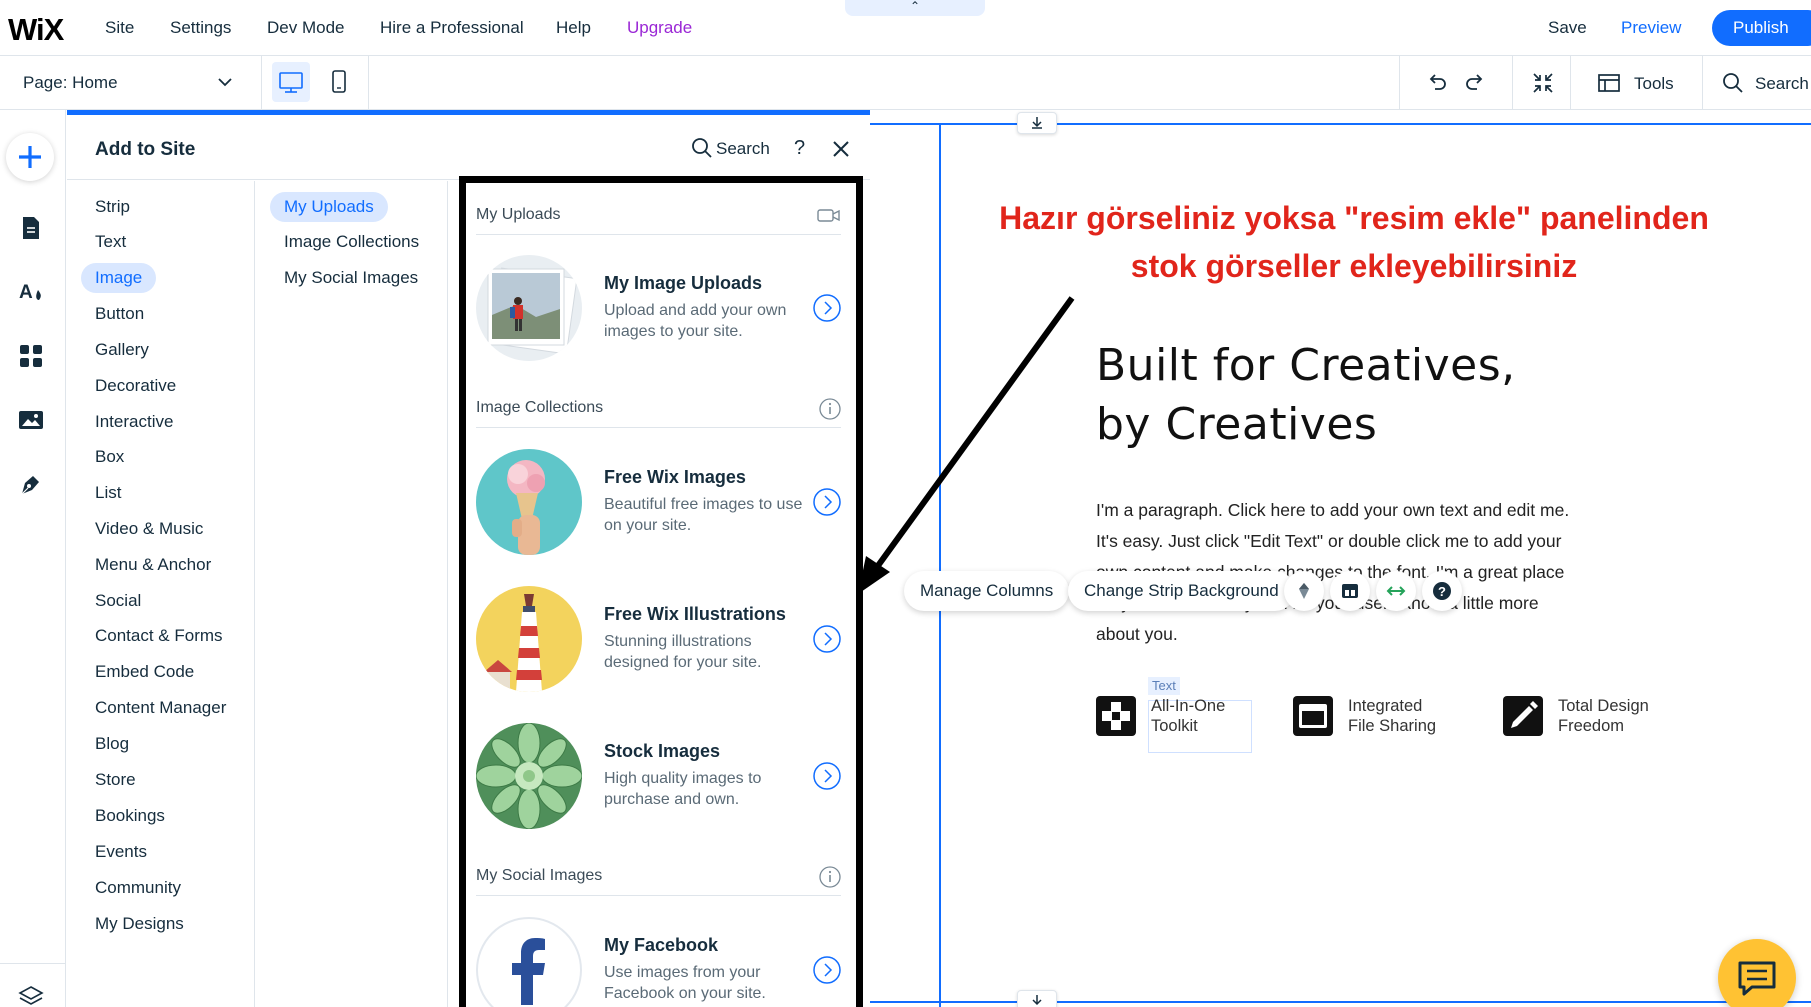 Image resolution: width=1811 pixels, height=1007 pixels. I want to click on menu-dev-mode: Dev Mode, so click(305, 28).